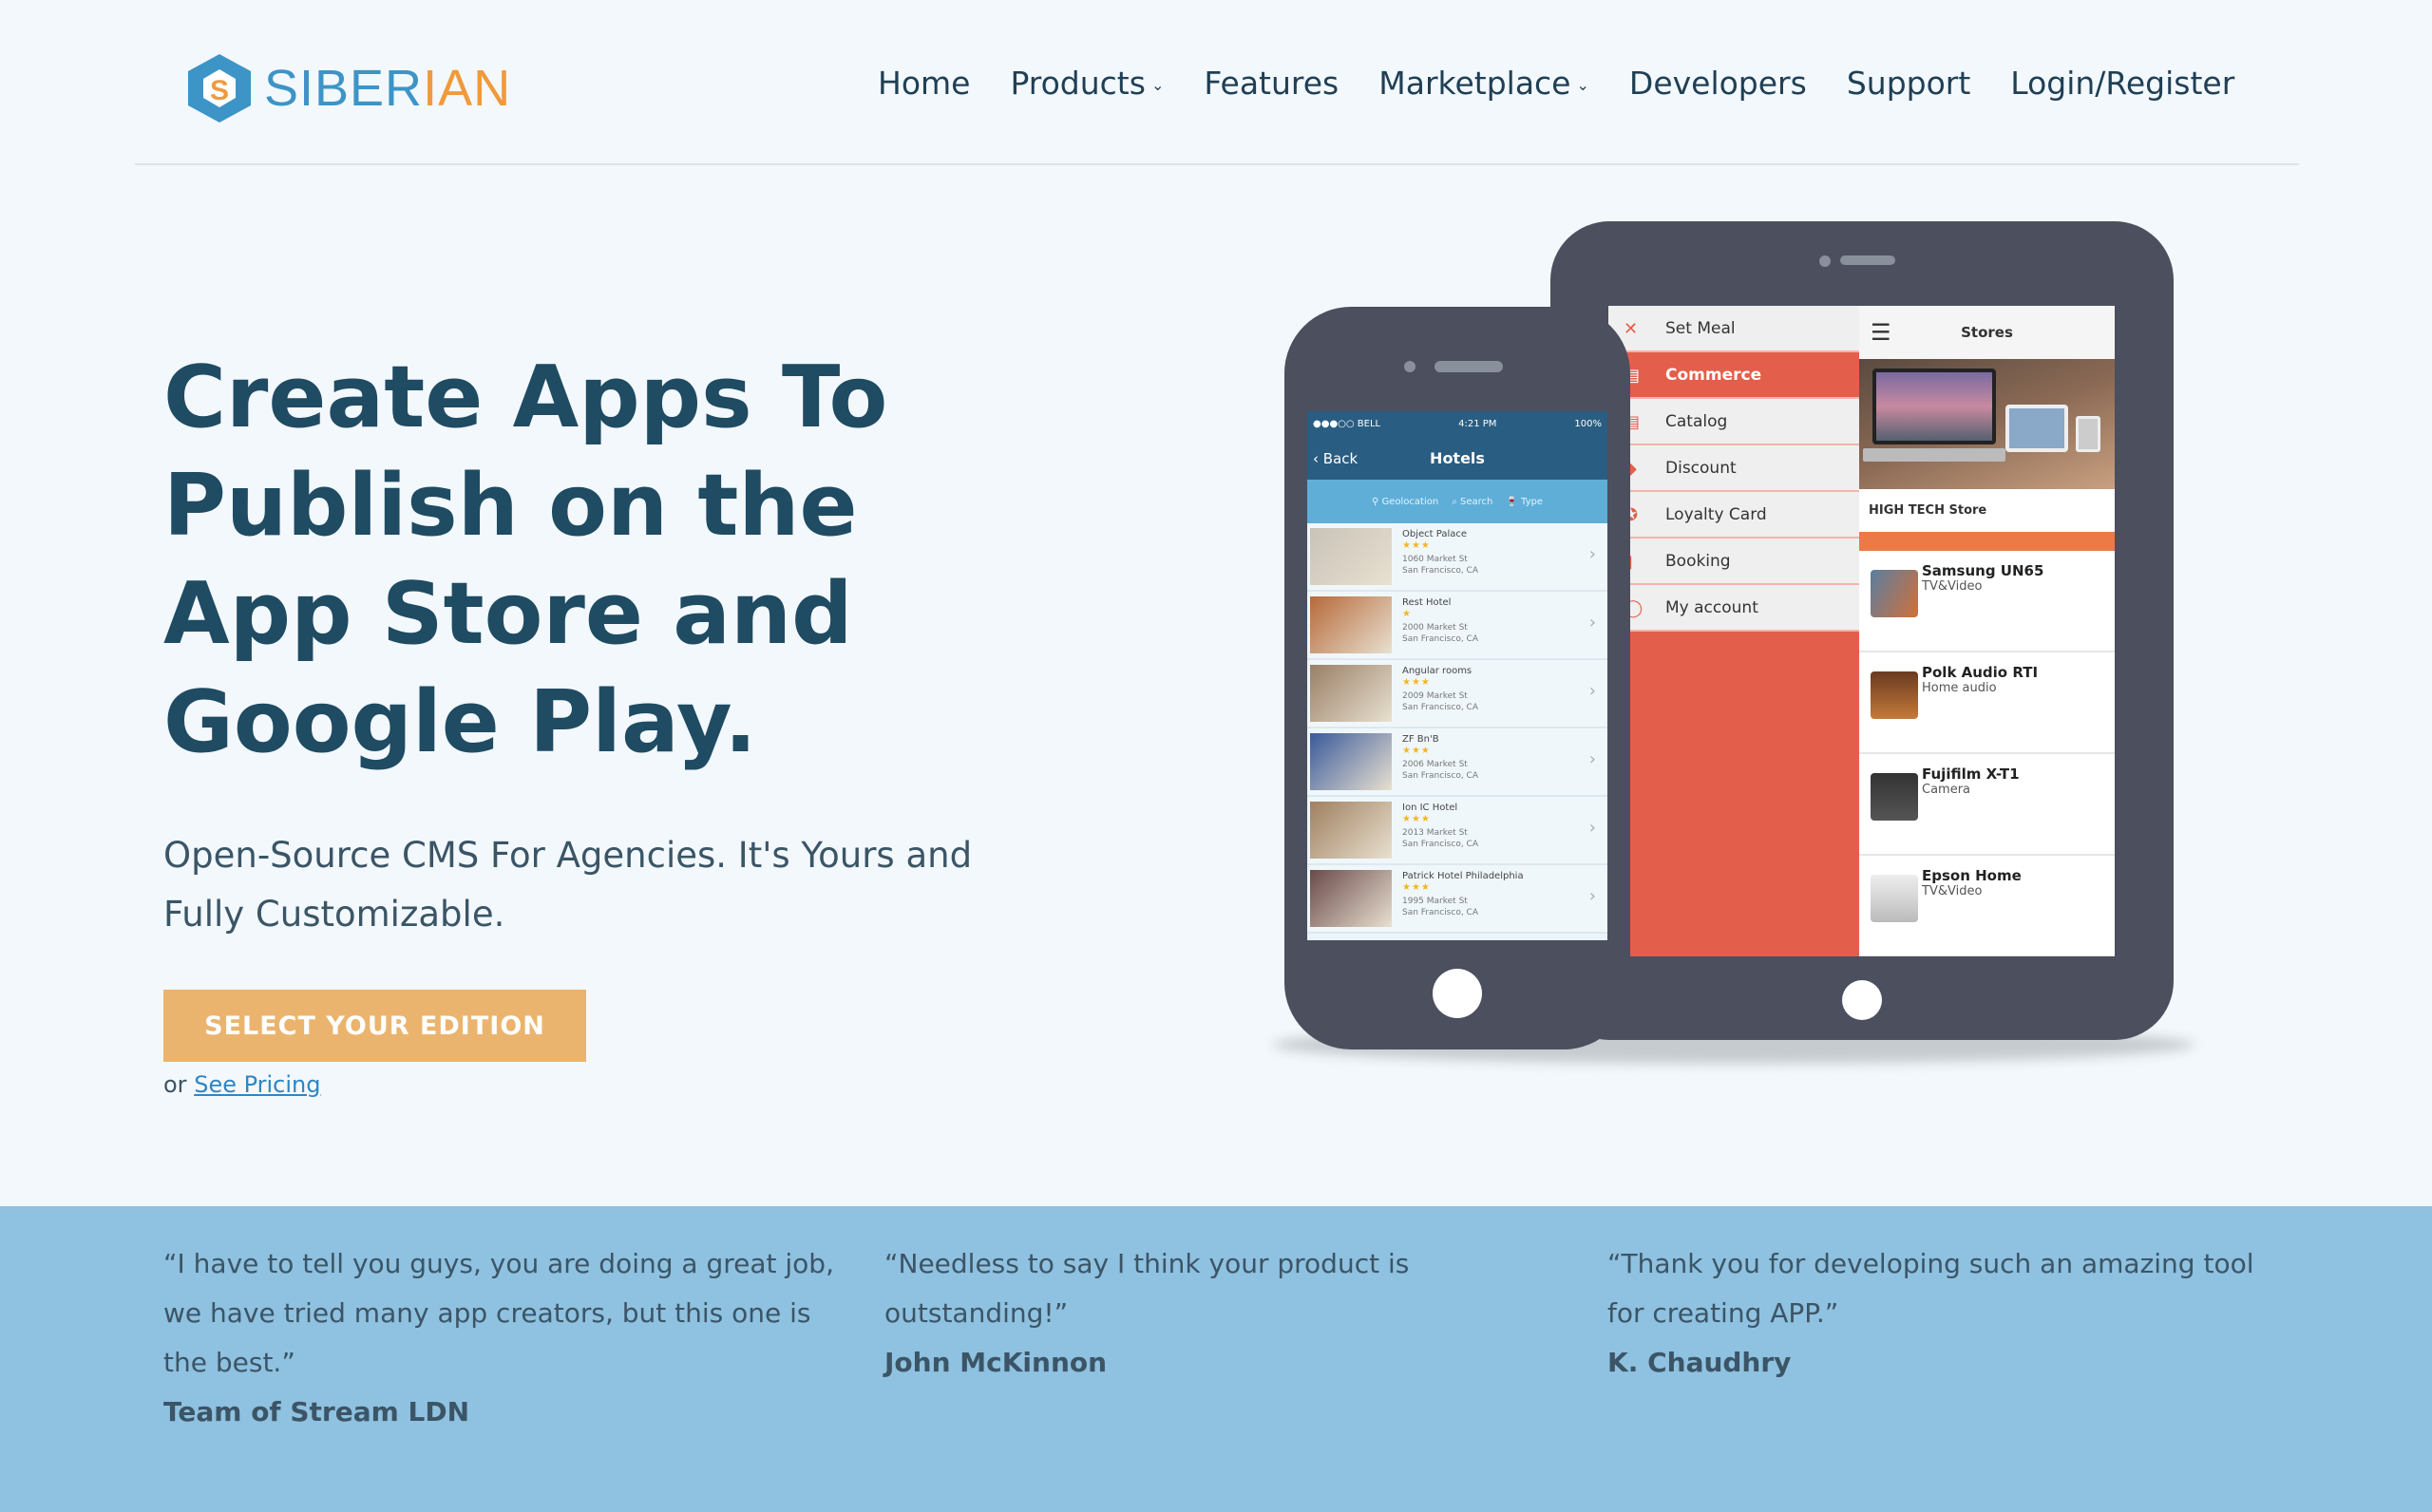 Image resolution: width=2432 pixels, height=1512 pixels. Describe the element at coordinates (1987, 542) in the screenshot. I see `store-divider` at that location.